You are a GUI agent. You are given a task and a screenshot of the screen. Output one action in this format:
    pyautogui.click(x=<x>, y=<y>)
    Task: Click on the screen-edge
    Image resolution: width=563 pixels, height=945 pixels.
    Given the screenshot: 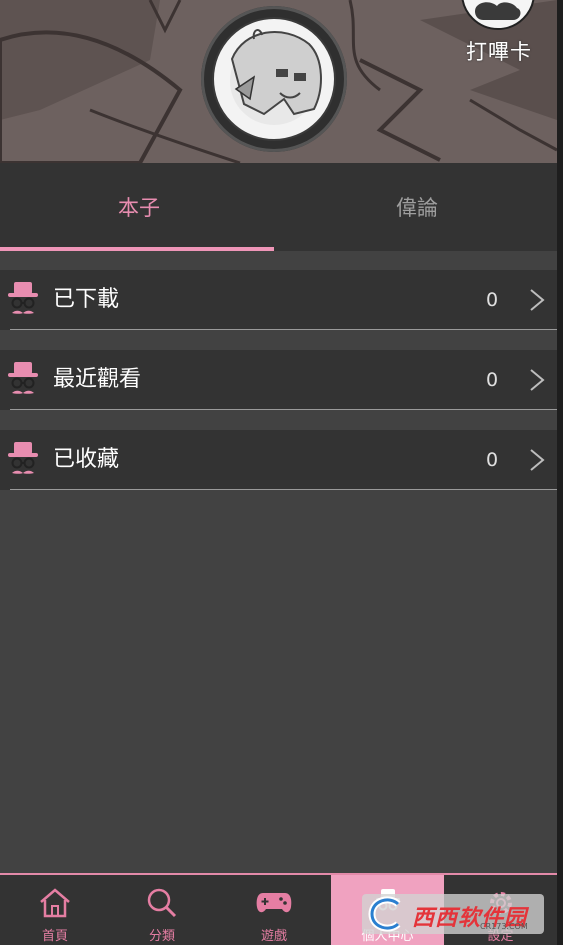 What is the action you would take?
    pyautogui.click(x=560, y=472)
    